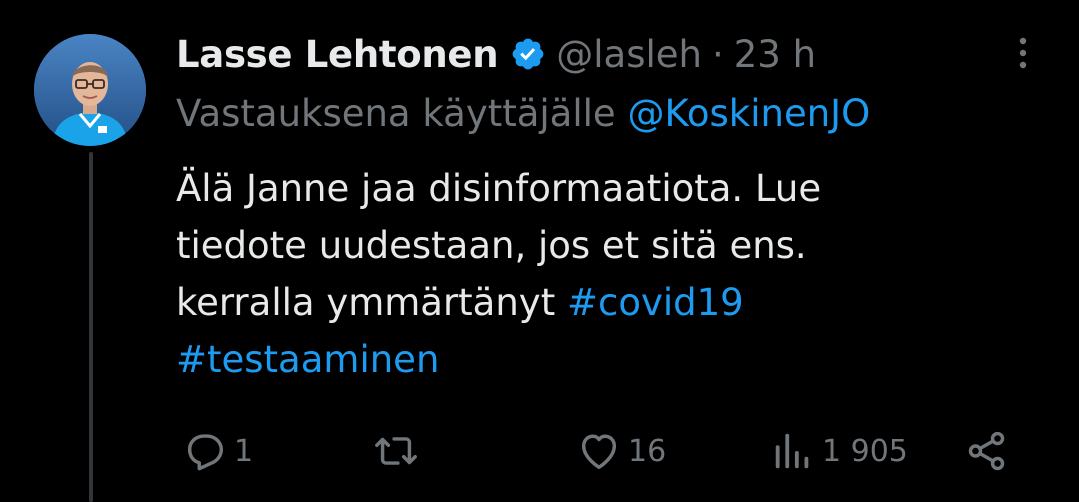 The width and height of the screenshot is (1079, 502). I want to click on like-button: 16, so click(621, 451).